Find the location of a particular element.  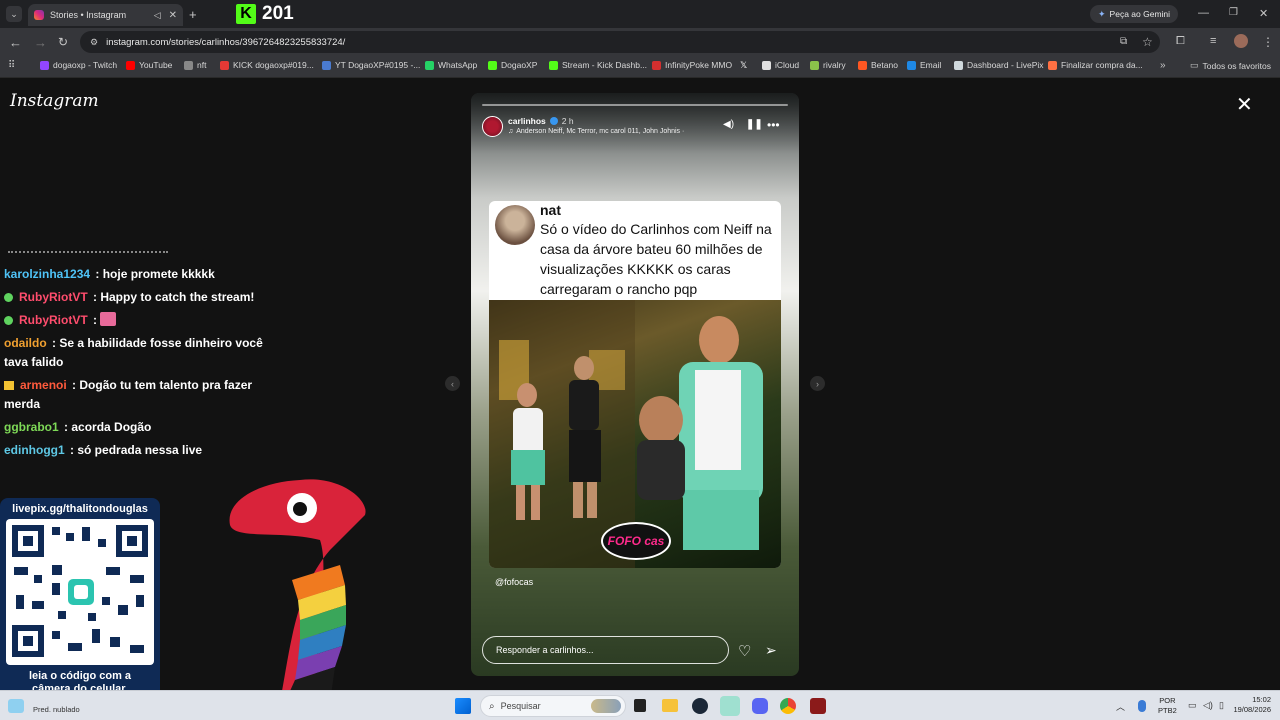

tab-list-icon: ⌄ is located at coordinates (14, 14).